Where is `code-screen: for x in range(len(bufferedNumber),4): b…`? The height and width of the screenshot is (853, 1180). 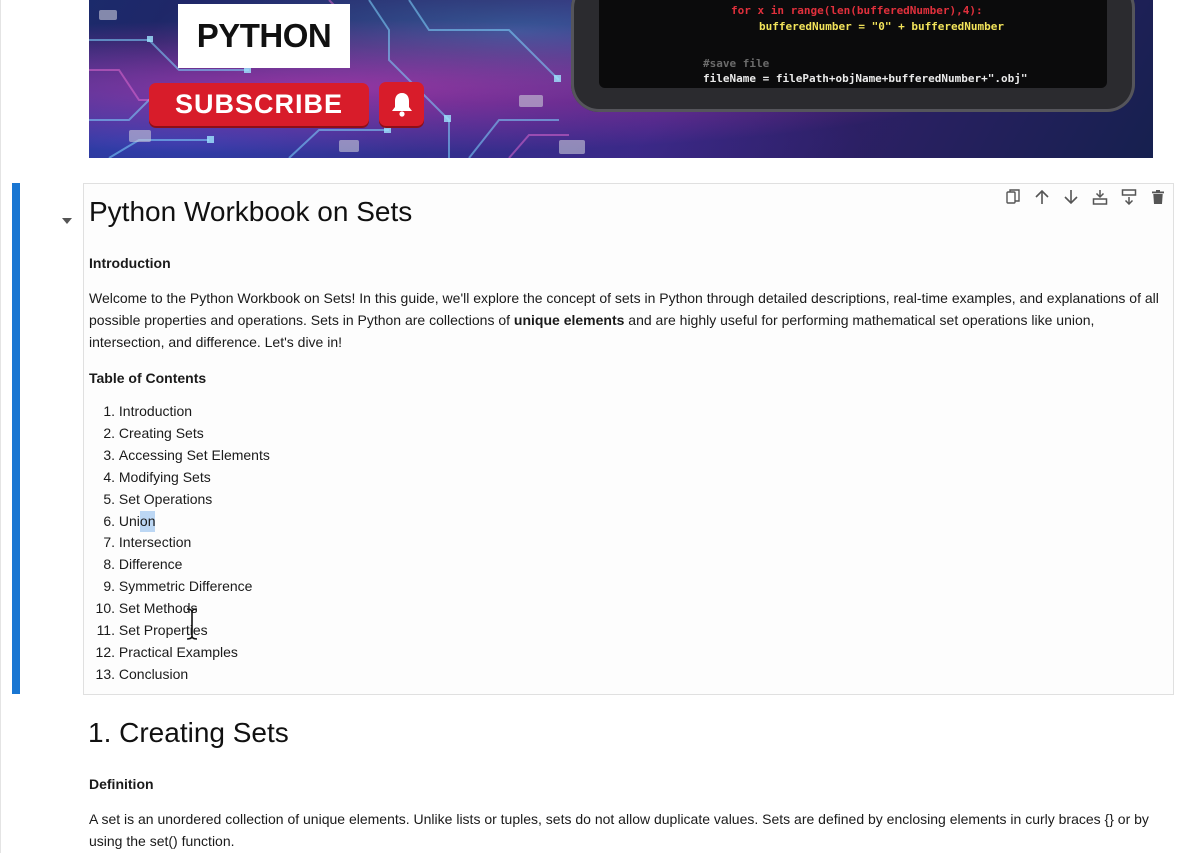 code-screen: for x in range(len(bufferedNumber),4): b… is located at coordinates (853, 44).